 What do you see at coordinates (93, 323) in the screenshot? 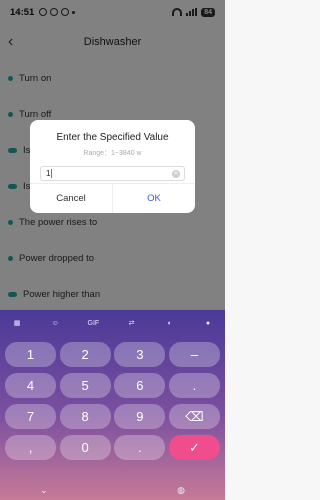
I see `gif-button: GIF` at bounding box center [93, 323].